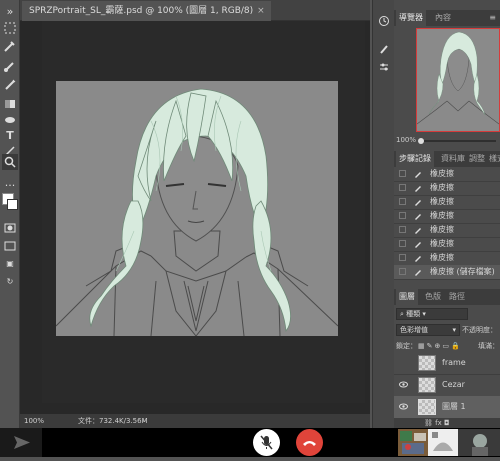  I want to click on call-control-bar, so click(250, 442).